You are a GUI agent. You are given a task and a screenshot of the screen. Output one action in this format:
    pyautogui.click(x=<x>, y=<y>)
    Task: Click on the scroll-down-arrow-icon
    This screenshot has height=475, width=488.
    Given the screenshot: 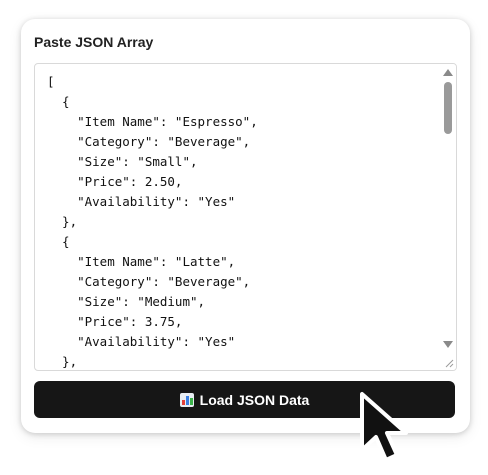 What is the action you would take?
    pyautogui.click(x=448, y=344)
    